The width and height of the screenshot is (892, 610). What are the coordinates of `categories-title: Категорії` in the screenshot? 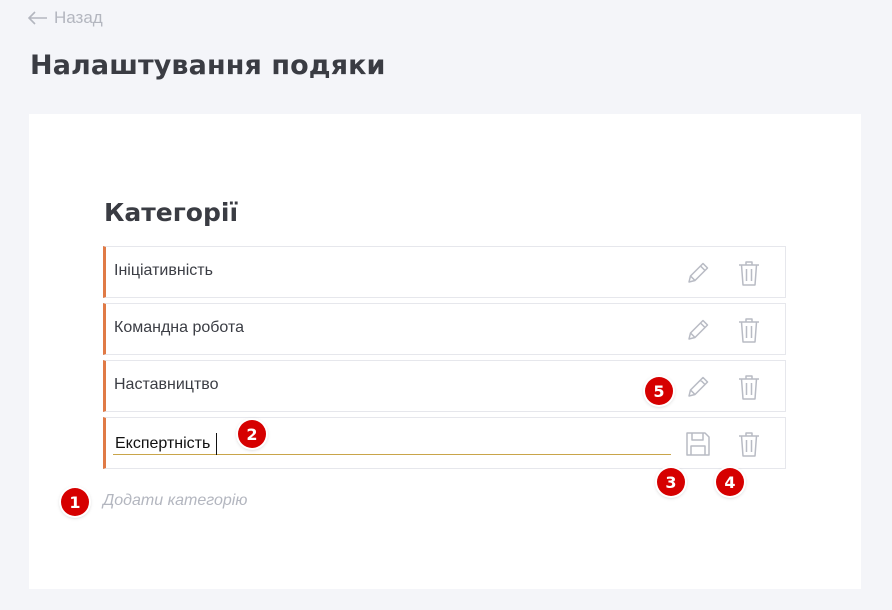 It's located at (171, 212).